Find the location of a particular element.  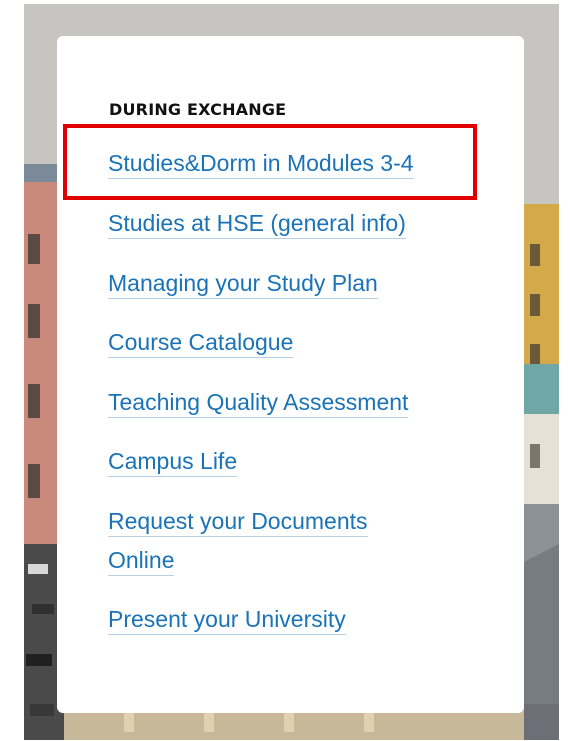

link-label: Request your Documents is located at coordinates (238, 522).